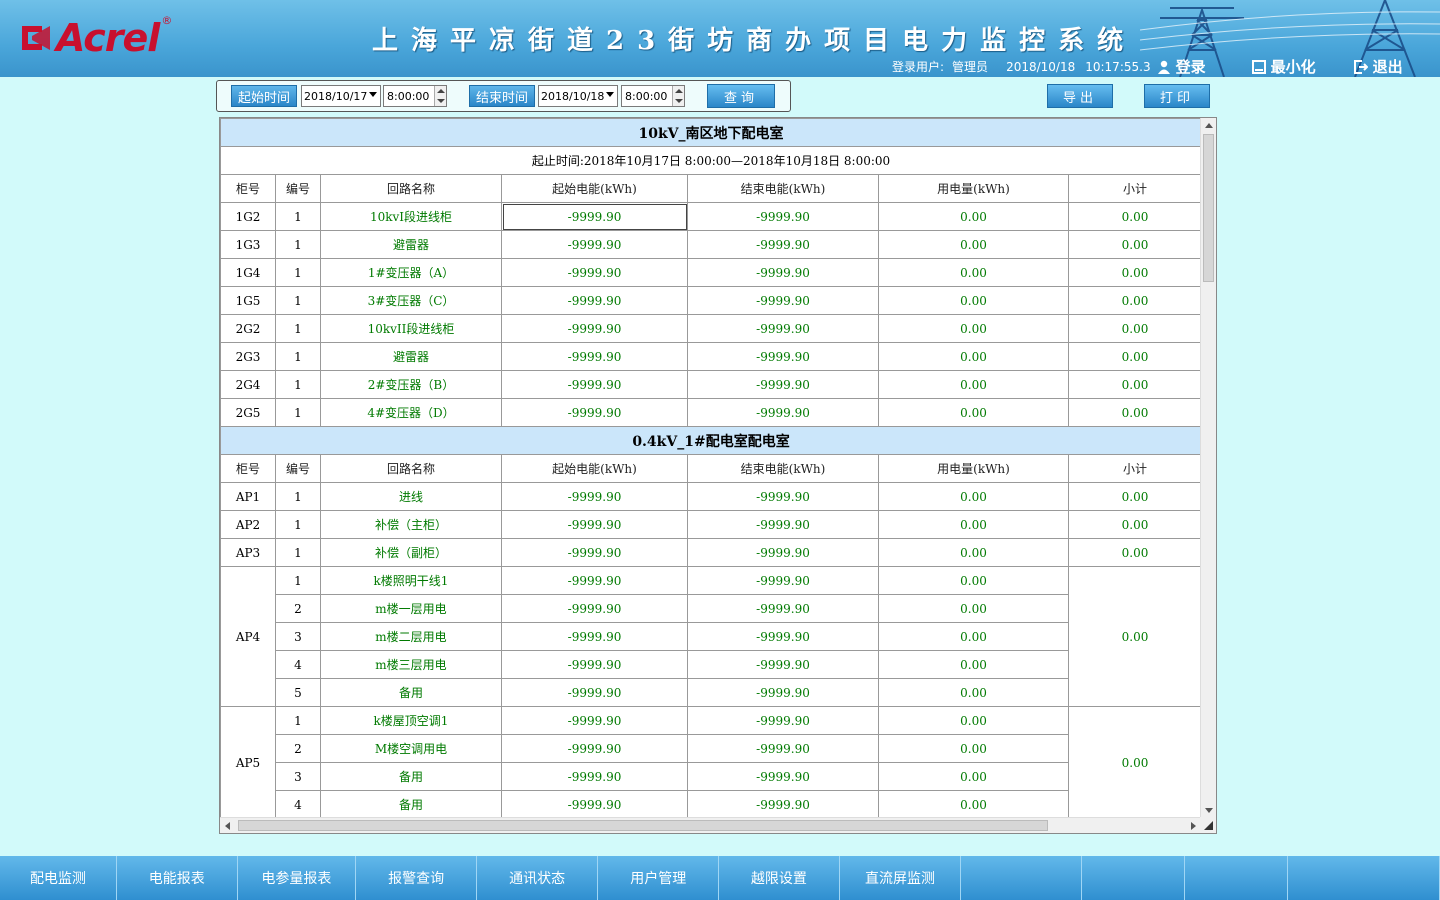 The height and width of the screenshot is (900, 1440). Describe the element at coordinates (411, 804) in the screenshot. I see `circuit-name-cell: 备用` at that location.